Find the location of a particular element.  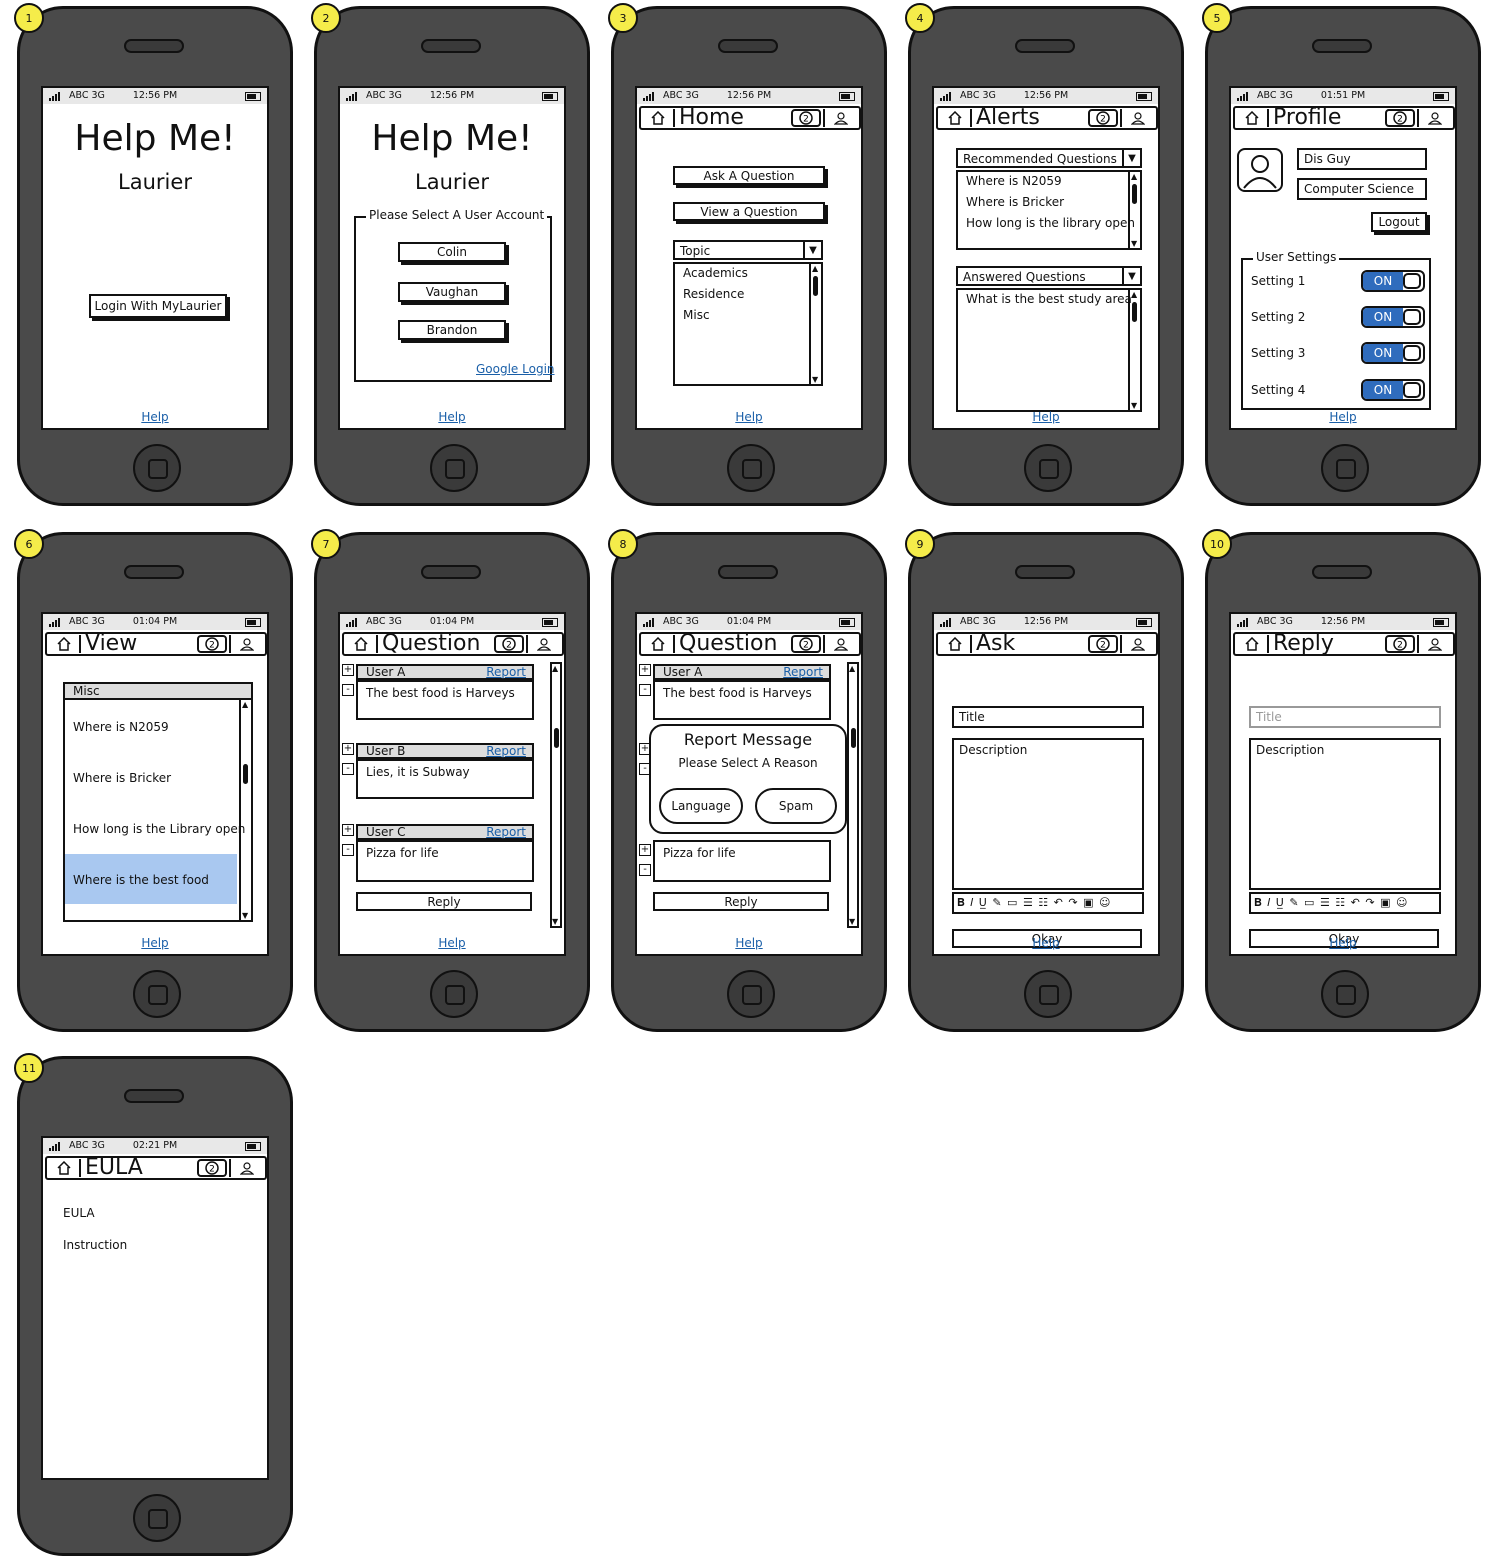

recommended-scrollbar: ▲ ▼ is located at coordinates (1134, 210).